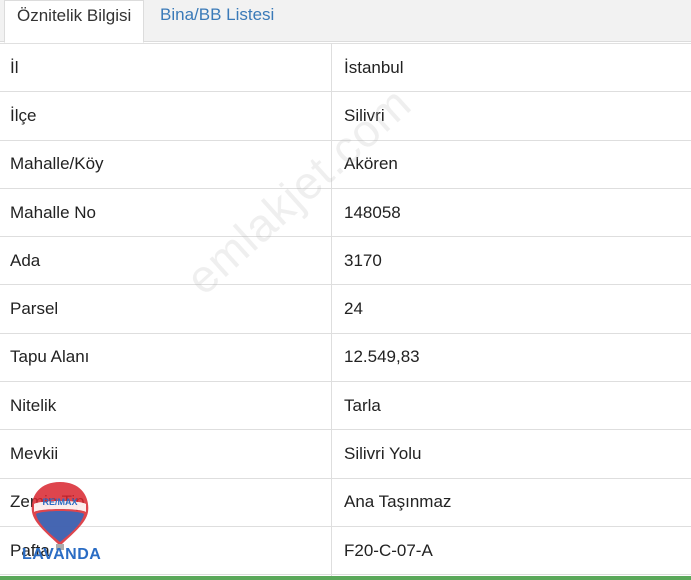 This screenshot has height=580, width=691. What do you see at coordinates (374, 67) in the screenshot?
I see `row-value: İstanbul` at bounding box center [374, 67].